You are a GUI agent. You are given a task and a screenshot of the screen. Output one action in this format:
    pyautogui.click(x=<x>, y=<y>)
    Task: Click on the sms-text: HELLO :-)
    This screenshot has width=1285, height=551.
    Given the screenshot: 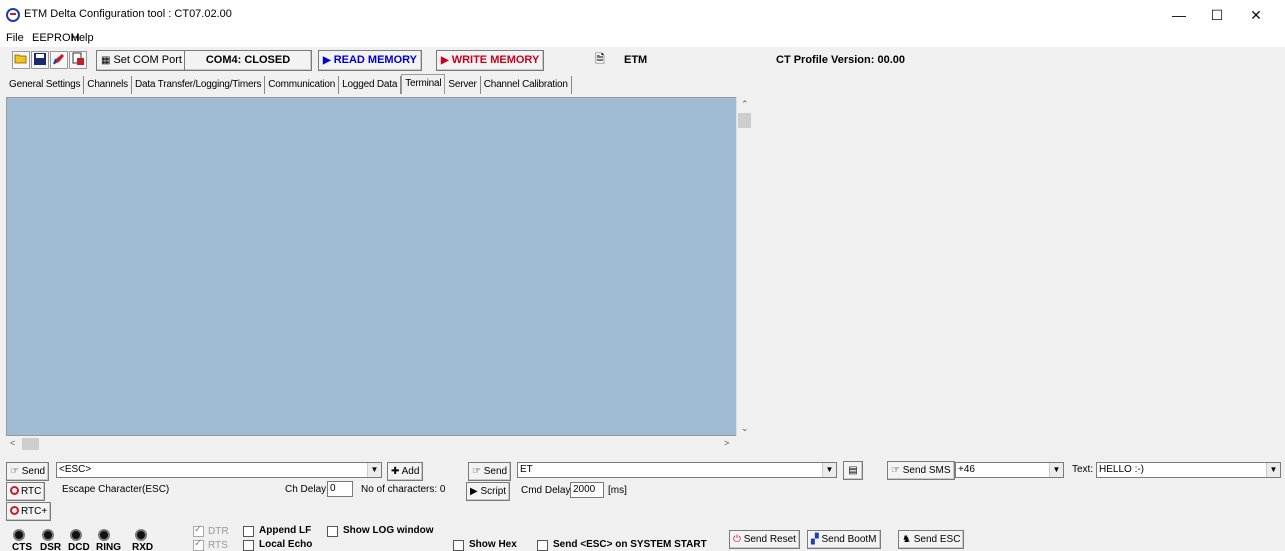 What is the action you would take?
    pyautogui.click(x=1122, y=469)
    